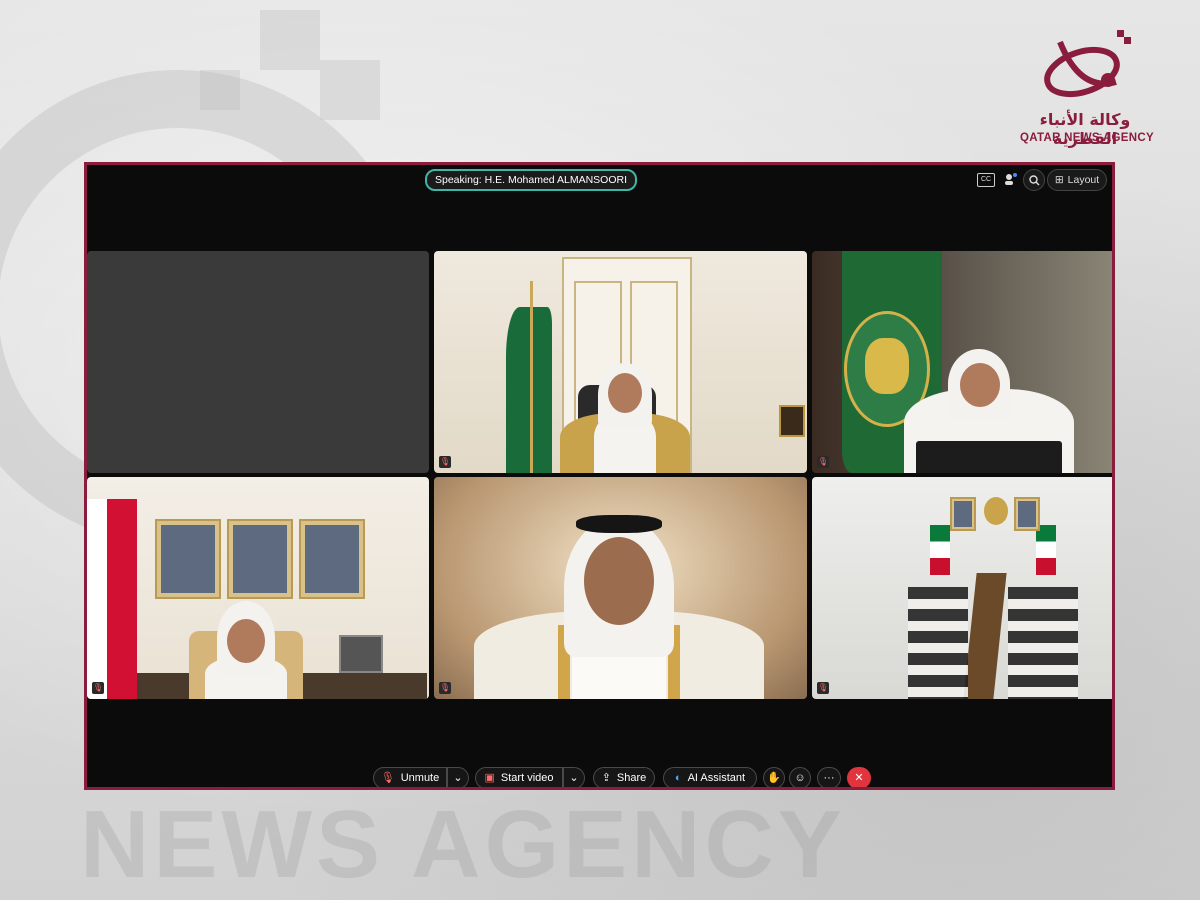 The width and height of the screenshot is (1200, 900). Describe the element at coordinates (631, 778) in the screenshot. I see `share-label: Share` at that location.